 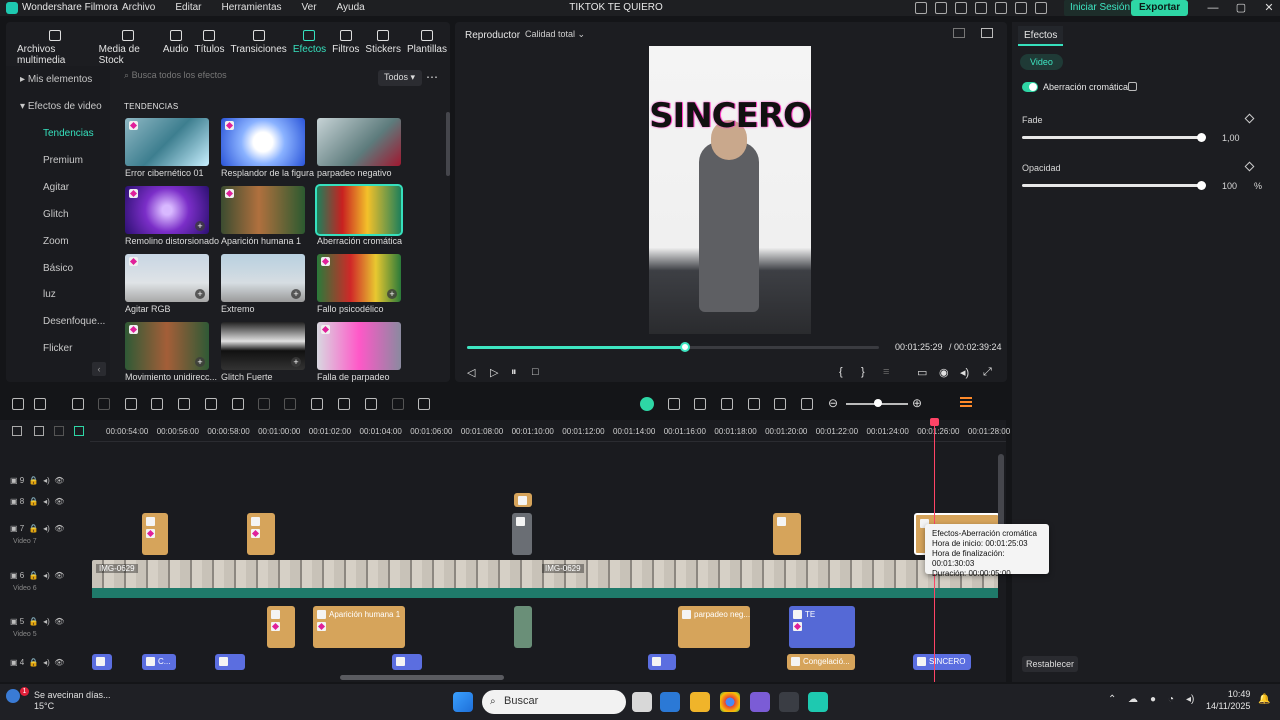 I want to click on effect-thumb-aberracion-cromatica, so click(x=359, y=210).